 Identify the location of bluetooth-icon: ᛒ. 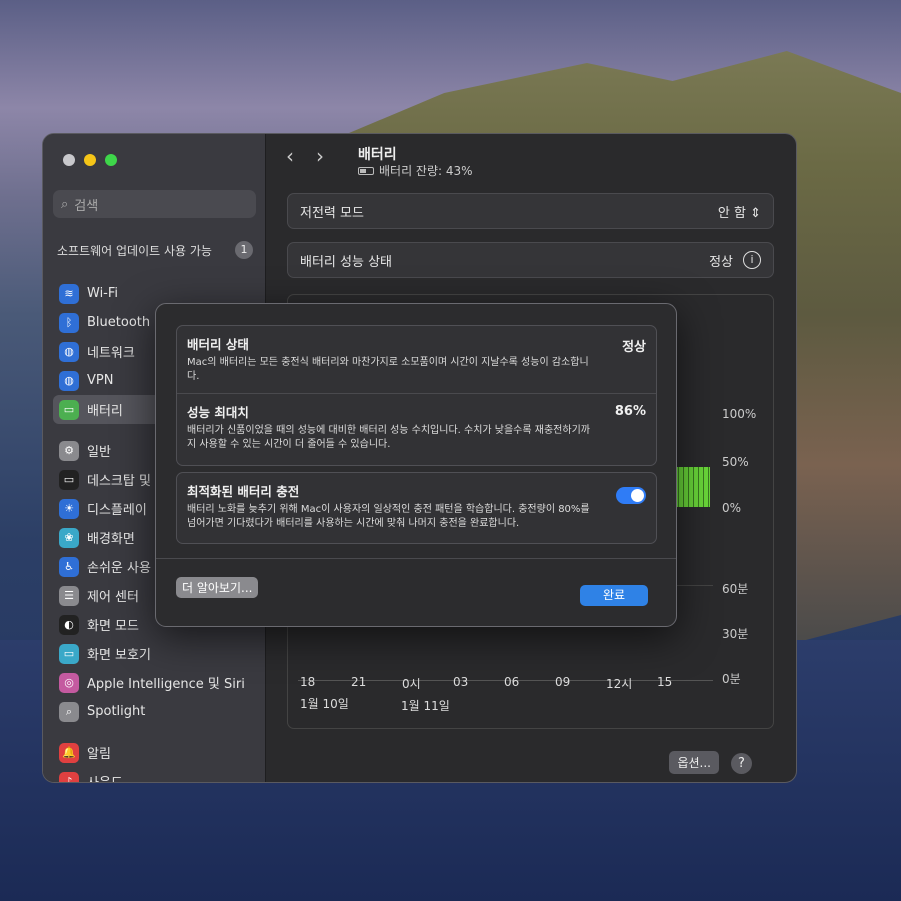
(69, 322).